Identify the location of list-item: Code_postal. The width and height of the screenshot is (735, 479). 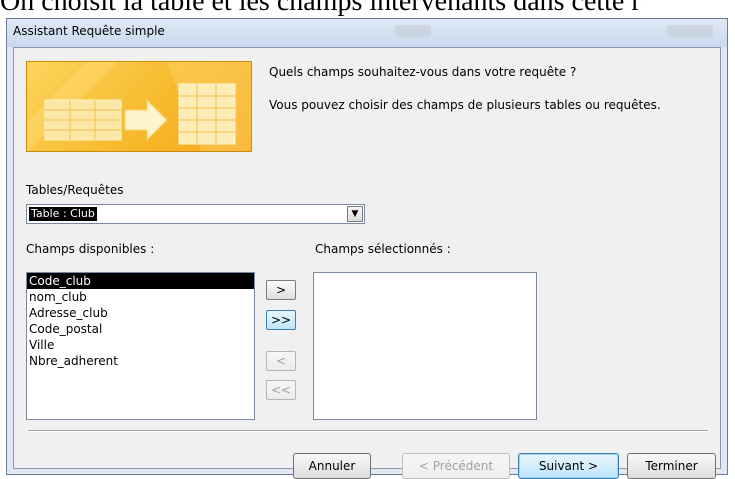
(140, 329).